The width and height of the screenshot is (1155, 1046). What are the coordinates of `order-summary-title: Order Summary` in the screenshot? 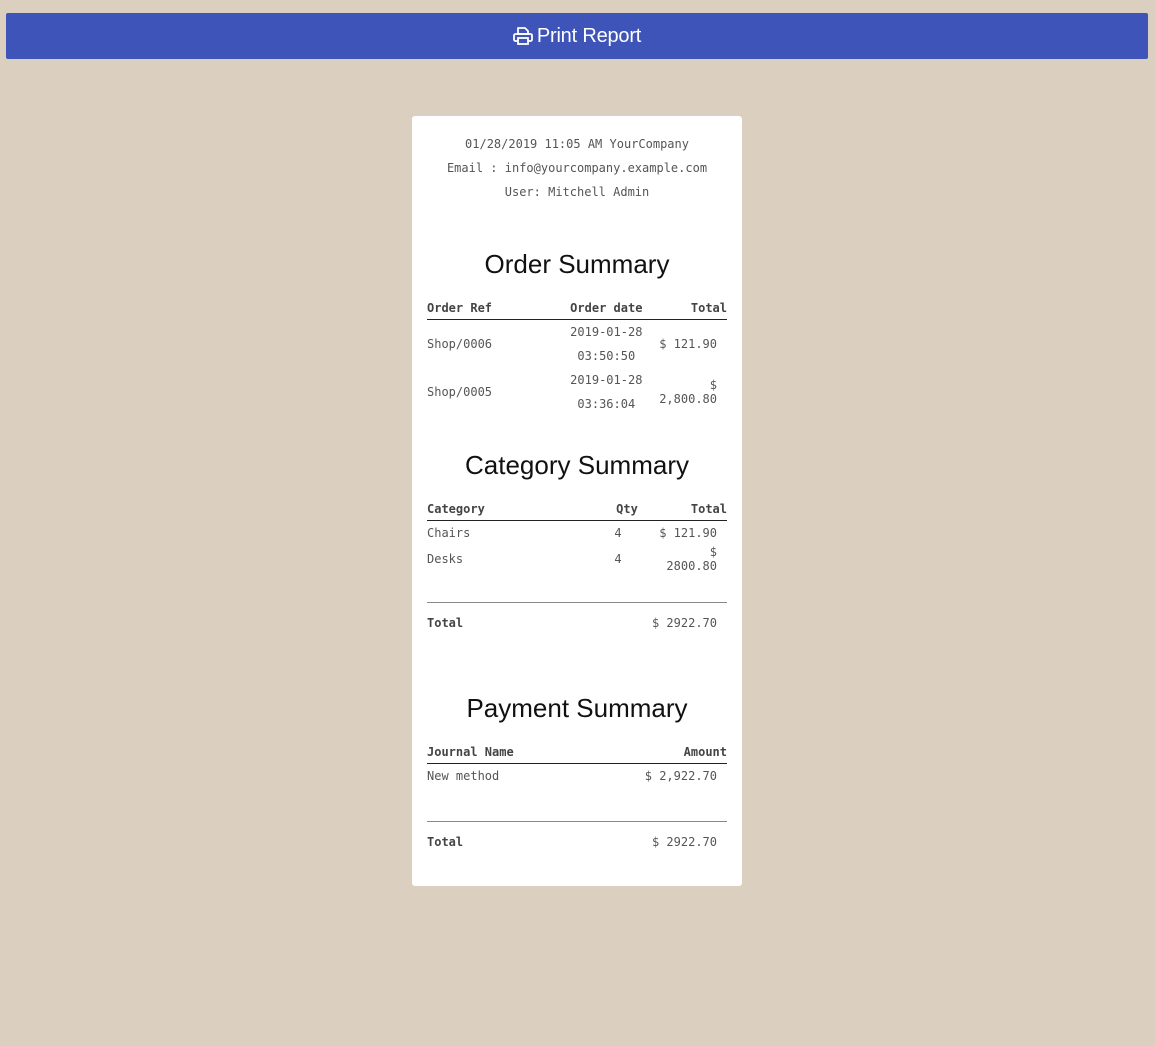 It's located at (577, 264).